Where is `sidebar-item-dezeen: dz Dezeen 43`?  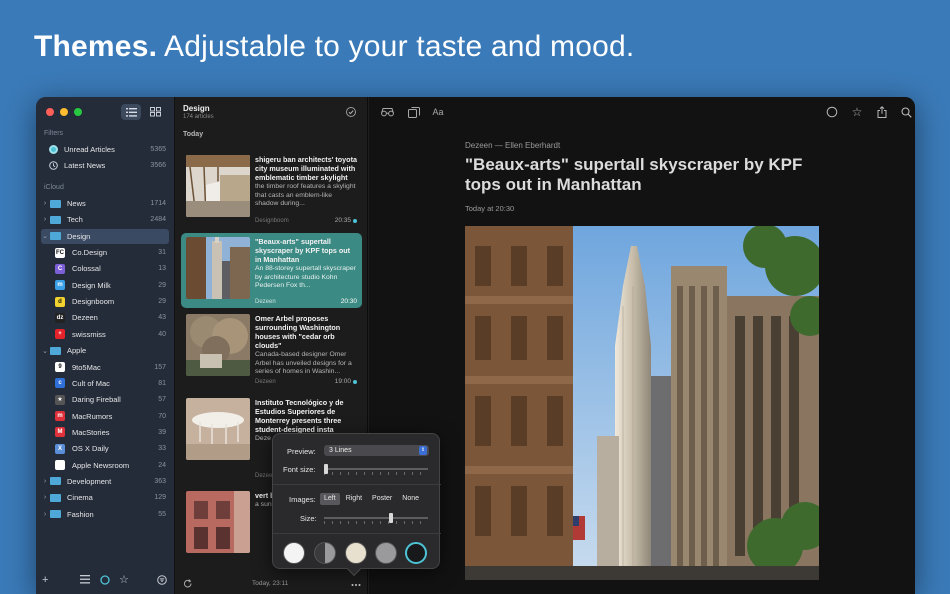
sidebar-item-dezeen: dz Dezeen 43 is located at coordinates (105, 317).